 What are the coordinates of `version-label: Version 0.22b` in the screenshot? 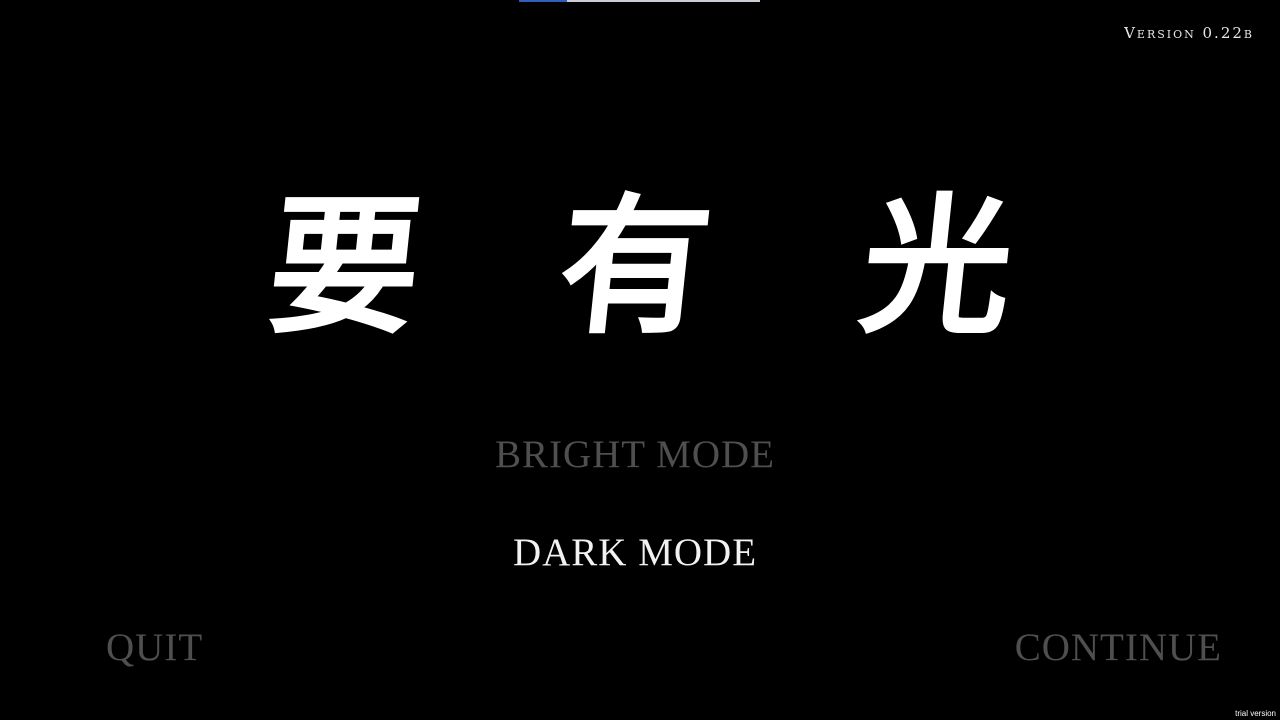 It's located at (1189, 33).